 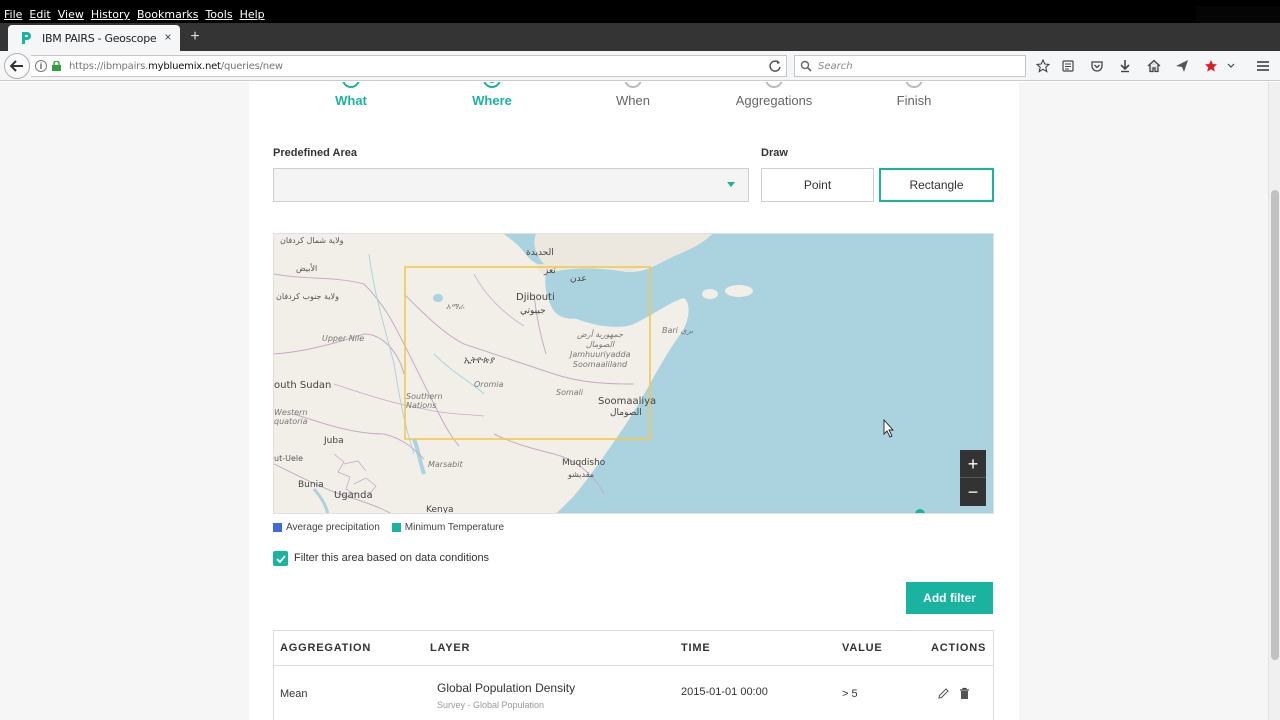 What do you see at coordinates (914, 100) in the screenshot?
I see `step-finish-label: Finish` at bounding box center [914, 100].